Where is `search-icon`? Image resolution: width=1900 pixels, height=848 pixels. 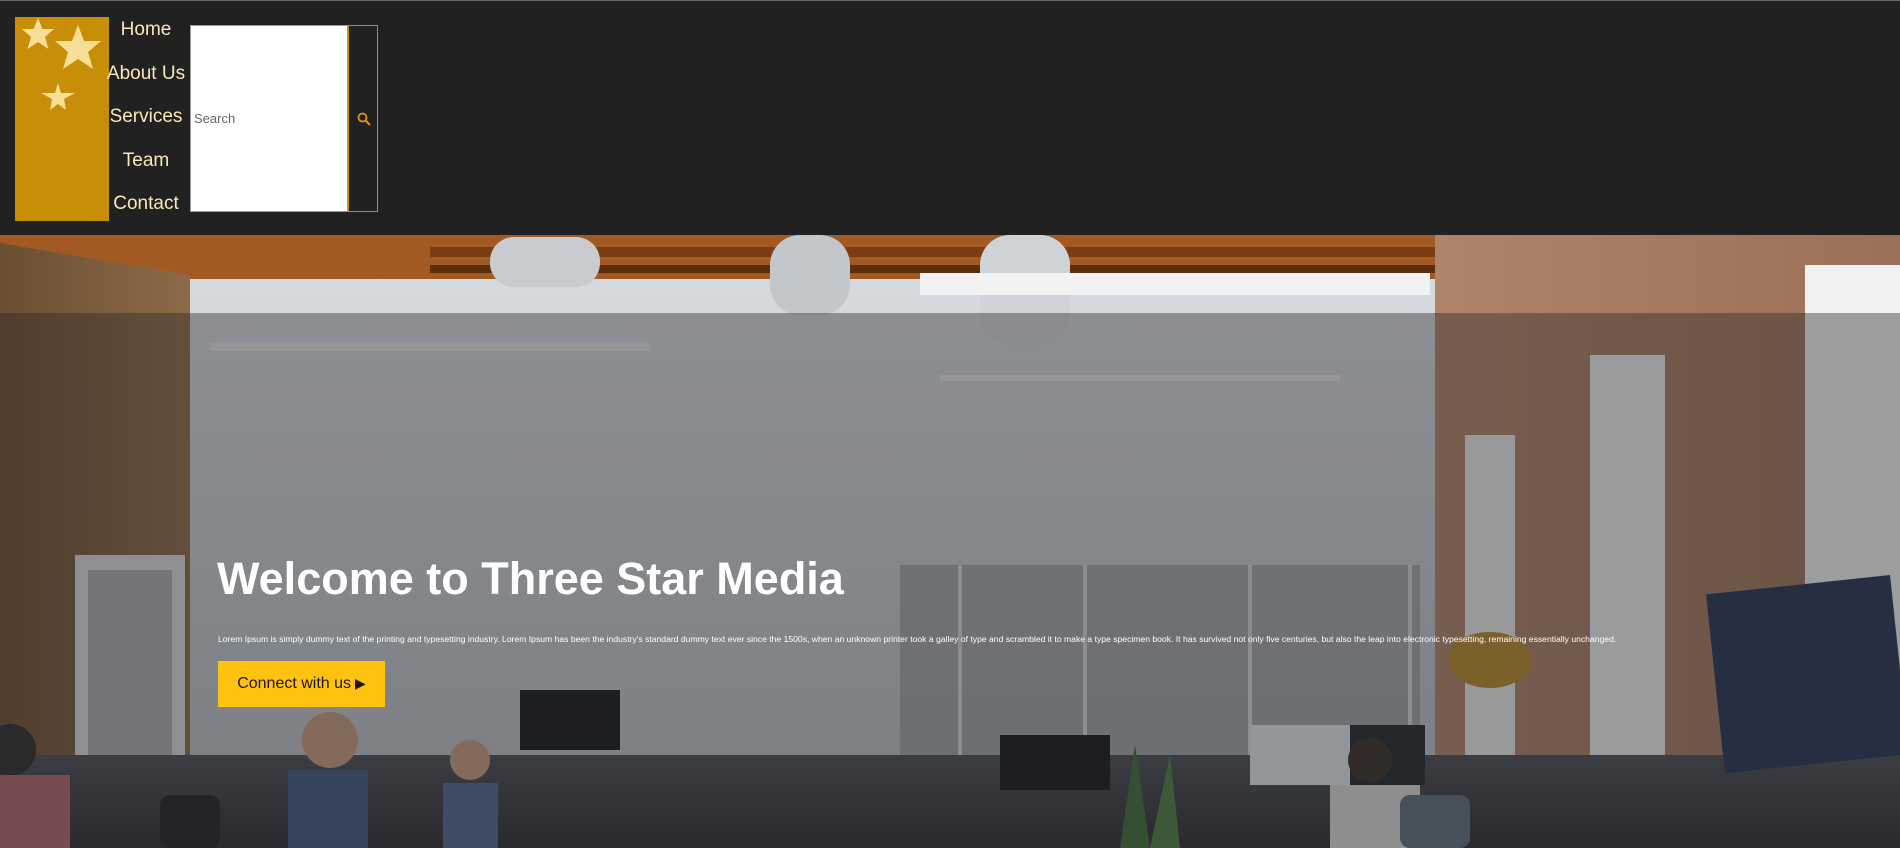
search-icon is located at coordinates (364, 119).